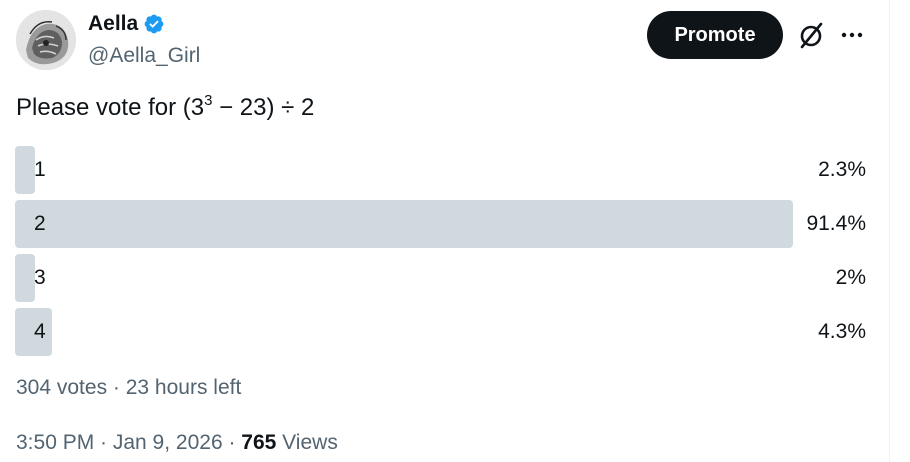 Image resolution: width=910 pixels, height=462 pixels. What do you see at coordinates (40, 331) in the screenshot?
I see `poll-option-label: 4` at bounding box center [40, 331].